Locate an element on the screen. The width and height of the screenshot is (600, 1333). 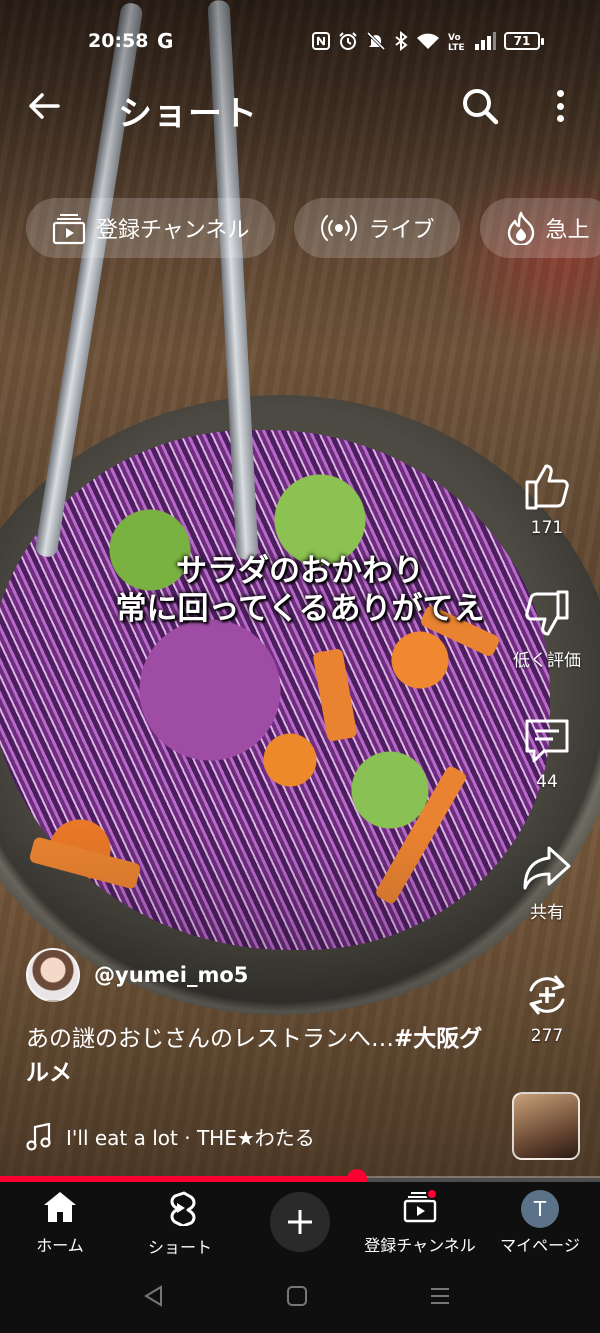
nav-label: ショート is located at coordinates (179, 1247).